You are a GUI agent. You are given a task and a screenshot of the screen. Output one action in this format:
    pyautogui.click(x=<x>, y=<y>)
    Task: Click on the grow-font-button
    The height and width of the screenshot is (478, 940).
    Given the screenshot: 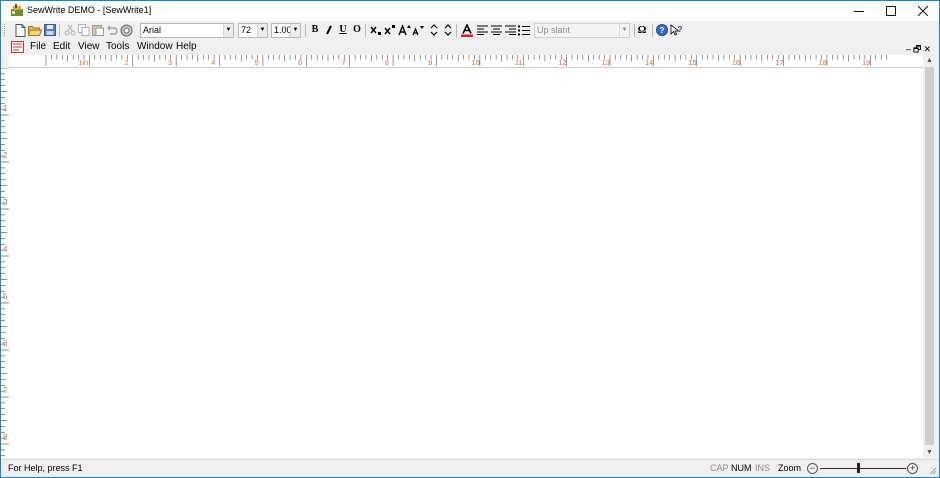 What is the action you would take?
    pyautogui.click(x=404, y=30)
    